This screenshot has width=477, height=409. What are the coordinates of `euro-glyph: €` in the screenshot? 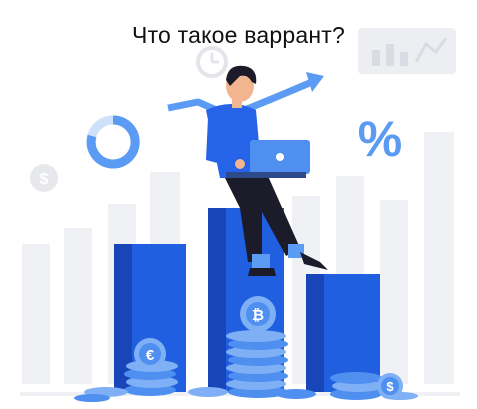 It's located at (150, 355).